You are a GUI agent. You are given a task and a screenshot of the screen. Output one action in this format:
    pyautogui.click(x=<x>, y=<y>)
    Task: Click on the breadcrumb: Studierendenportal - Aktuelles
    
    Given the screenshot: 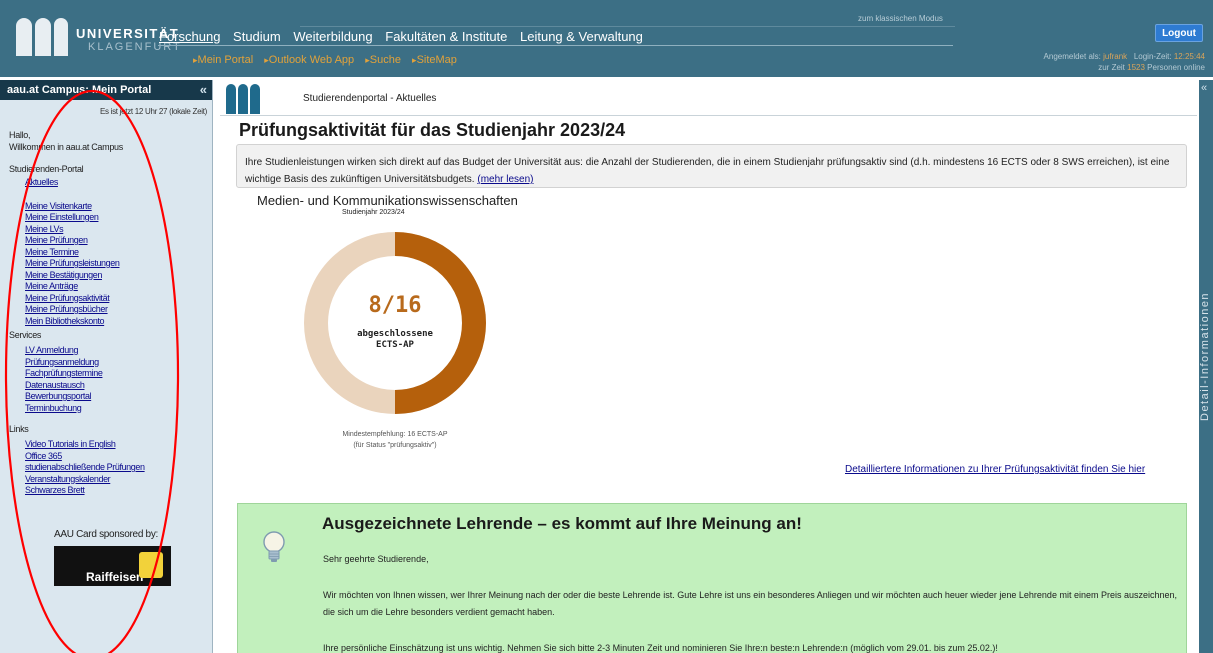 What is the action you would take?
    pyautogui.click(x=370, y=98)
    